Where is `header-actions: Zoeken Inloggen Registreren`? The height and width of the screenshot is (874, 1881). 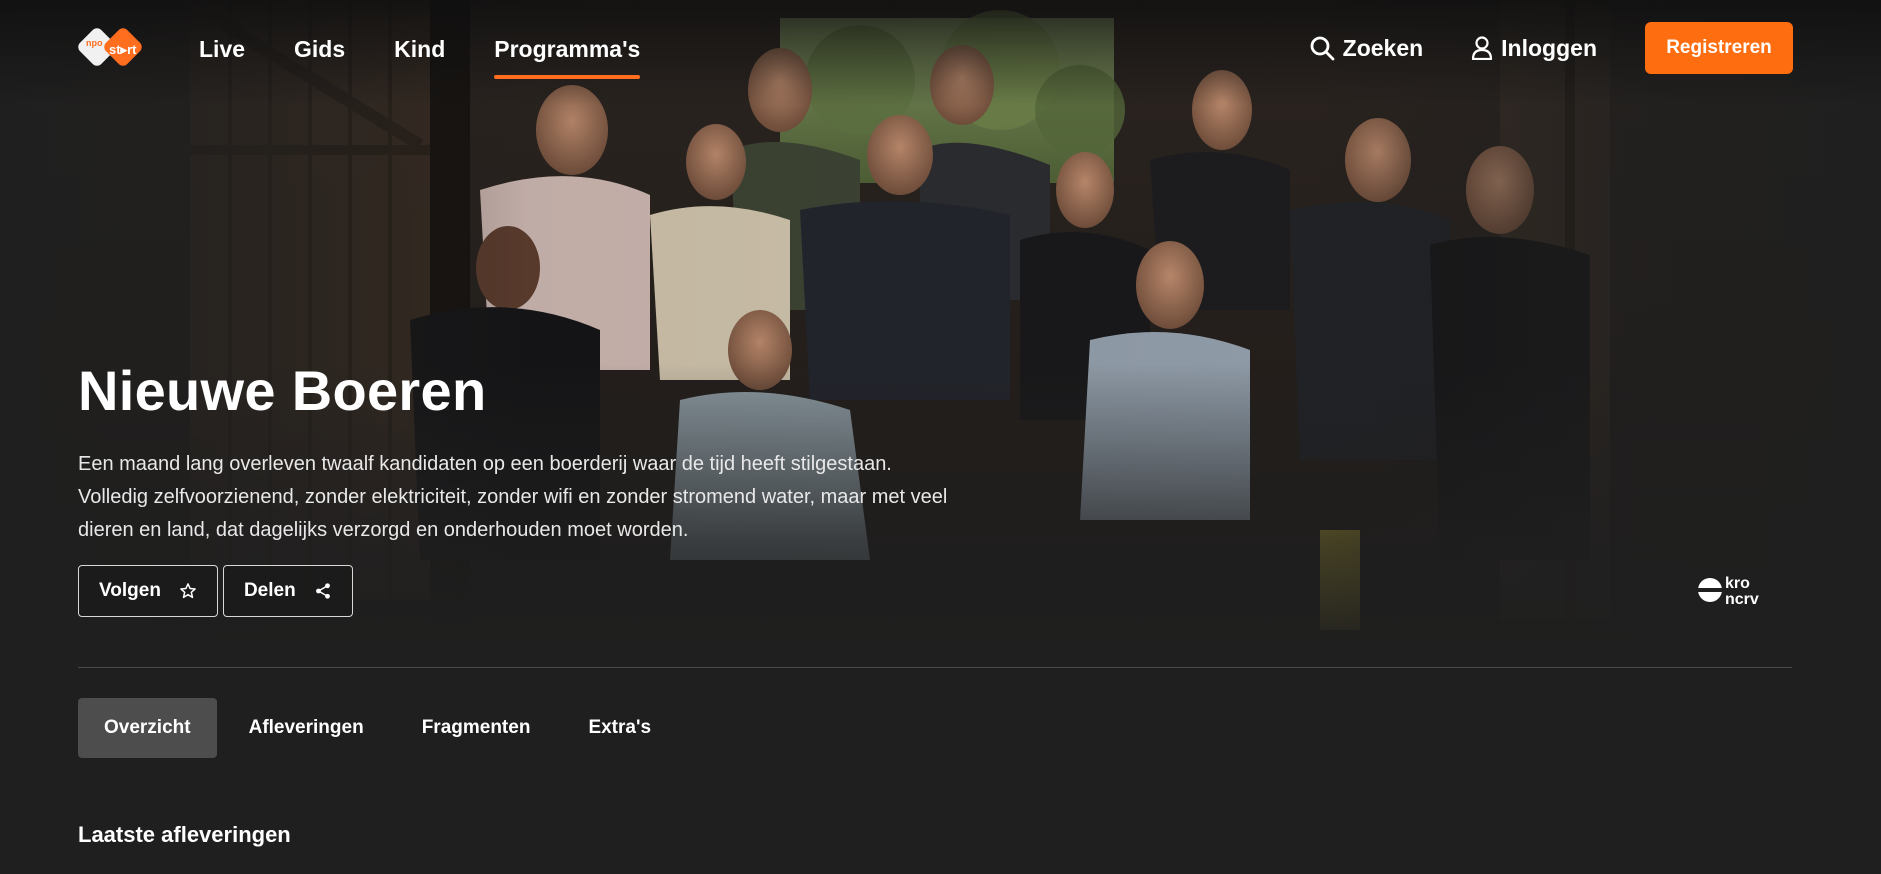
header-actions: Zoeken Inloggen Registreren is located at coordinates (1551, 48).